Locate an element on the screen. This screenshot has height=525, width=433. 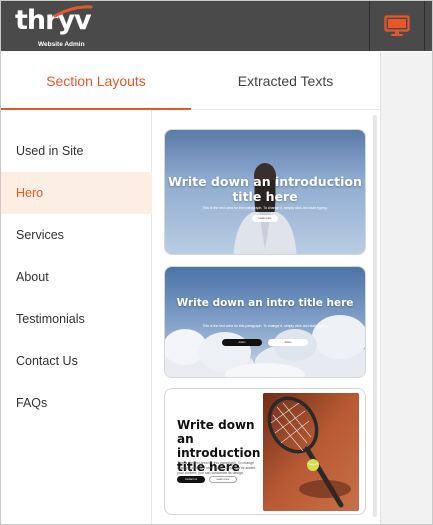
preview-area is located at coordinates (406, 288).